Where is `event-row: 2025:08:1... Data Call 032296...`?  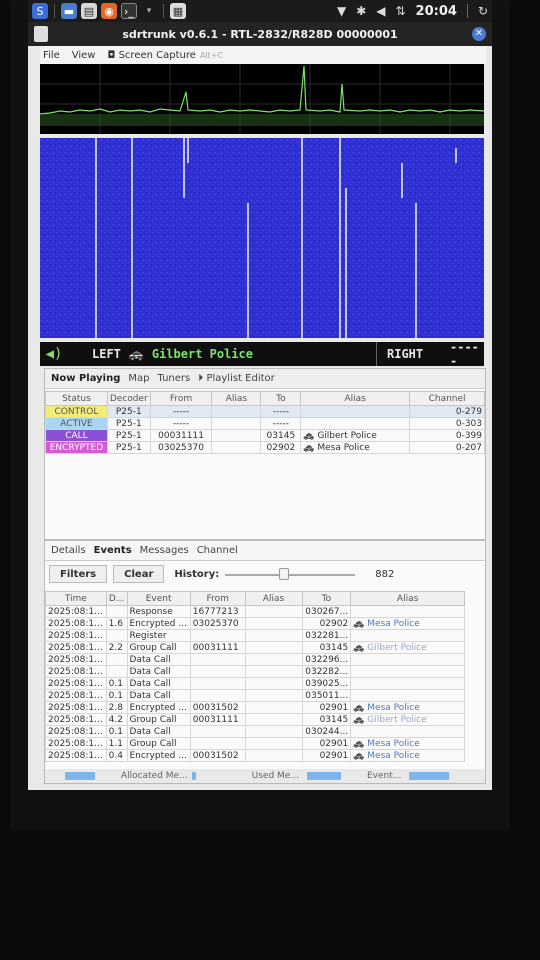 event-row: 2025:08:1... Data Call 032296... is located at coordinates (255, 659).